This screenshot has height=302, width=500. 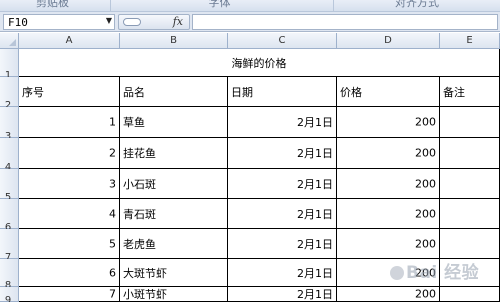 I want to click on cell-b7: 老虎鱼, so click(x=174, y=244).